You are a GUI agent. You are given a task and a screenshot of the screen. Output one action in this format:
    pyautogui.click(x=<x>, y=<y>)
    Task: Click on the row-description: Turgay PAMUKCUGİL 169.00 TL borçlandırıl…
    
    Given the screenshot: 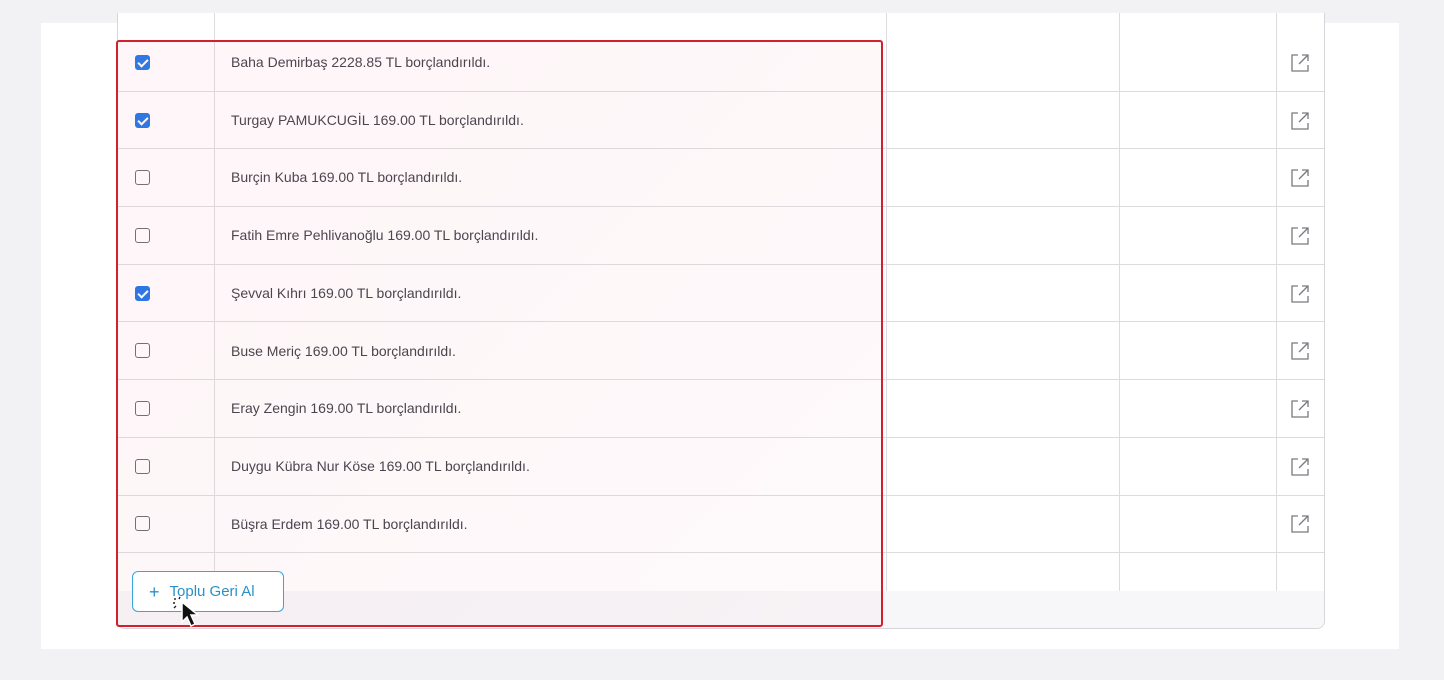 What is the action you would take?
    pyautogui.click(x=377, y=119)
    